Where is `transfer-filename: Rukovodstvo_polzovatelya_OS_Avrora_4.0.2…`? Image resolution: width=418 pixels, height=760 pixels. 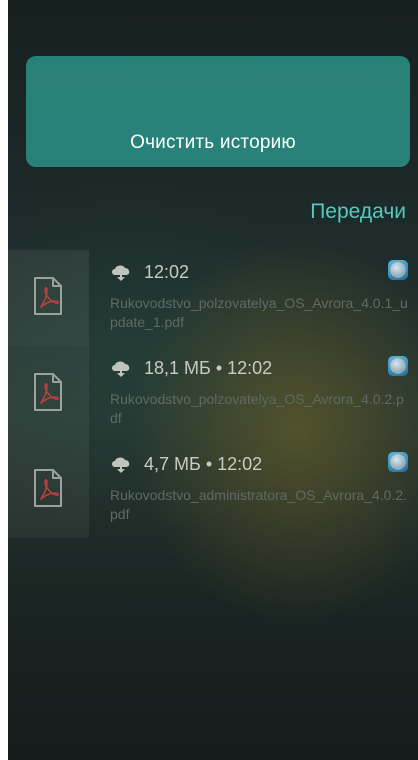 transfer-filename: Rukovodstvo_polzovatelya_OS_Avrora_4.0.2… is located at coordinates (257, 408).